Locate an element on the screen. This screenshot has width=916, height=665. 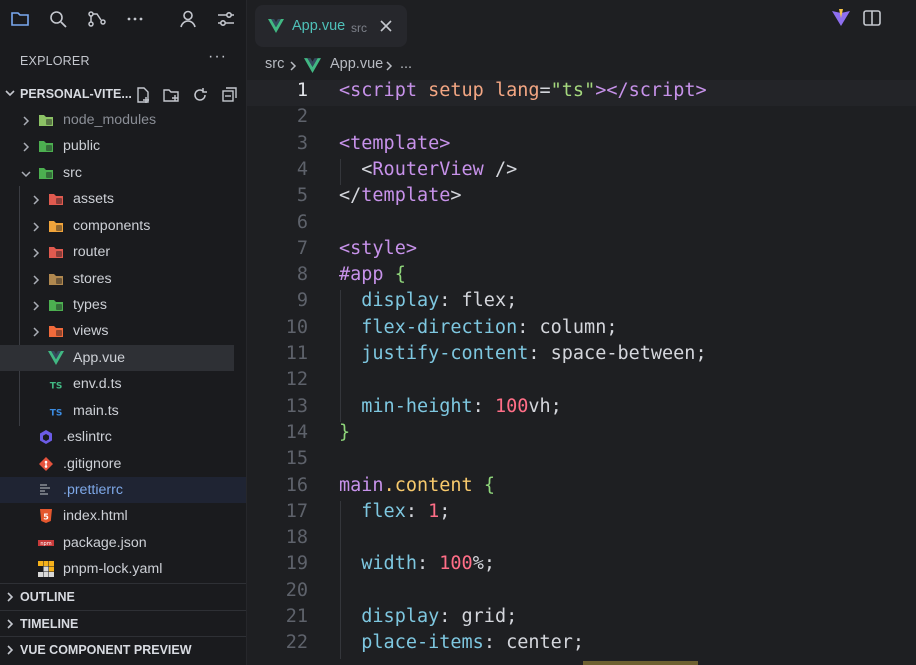
code-line: 22 place-items: center; is located at coordinates (581, 645).